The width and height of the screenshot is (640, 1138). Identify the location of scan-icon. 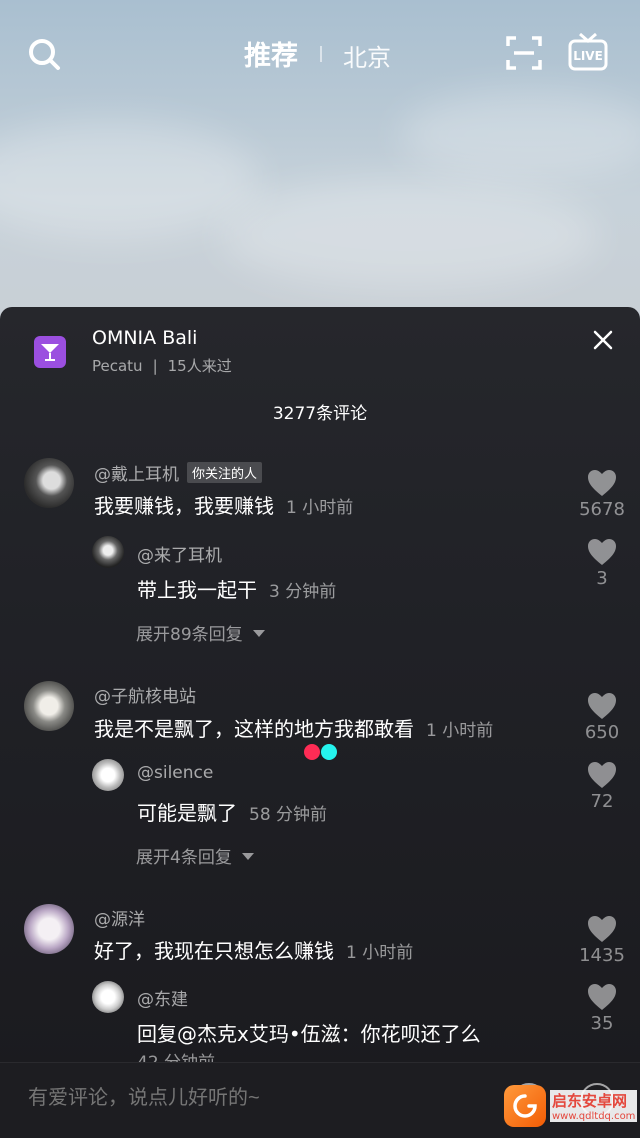
(524, 53).